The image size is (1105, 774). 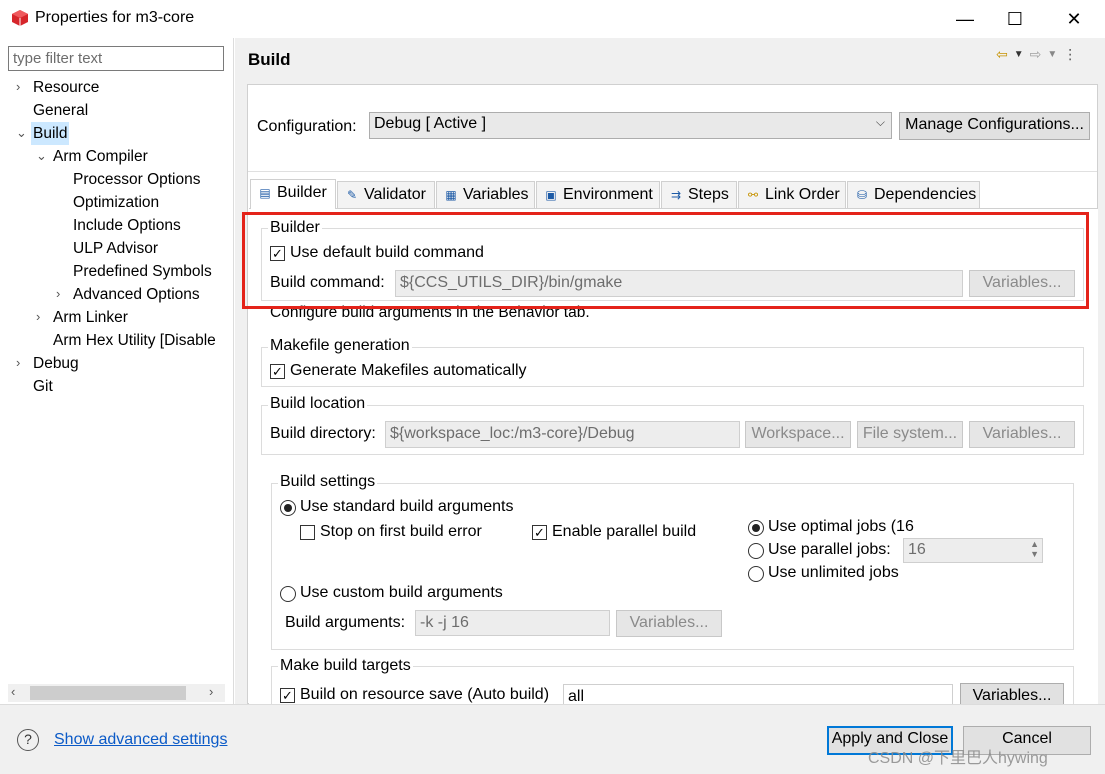 I want to click on minimize-button: —, so click(x=965, y=19).